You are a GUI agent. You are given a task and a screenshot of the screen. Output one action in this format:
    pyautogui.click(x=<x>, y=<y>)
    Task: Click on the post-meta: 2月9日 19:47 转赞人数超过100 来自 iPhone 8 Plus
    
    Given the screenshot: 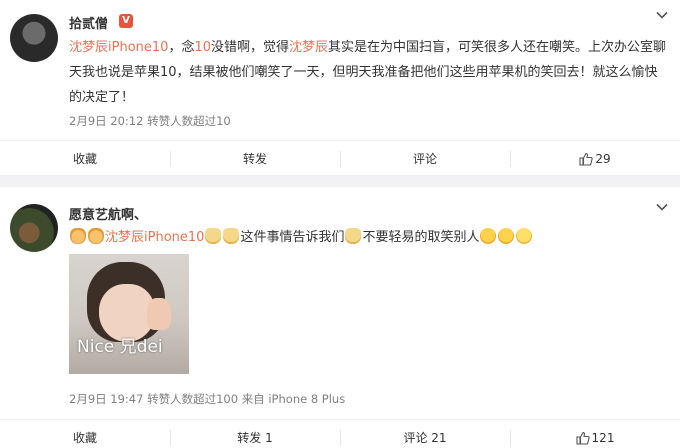 What is the action you would take?
    pyautogui.click(x=207, y=399)
    